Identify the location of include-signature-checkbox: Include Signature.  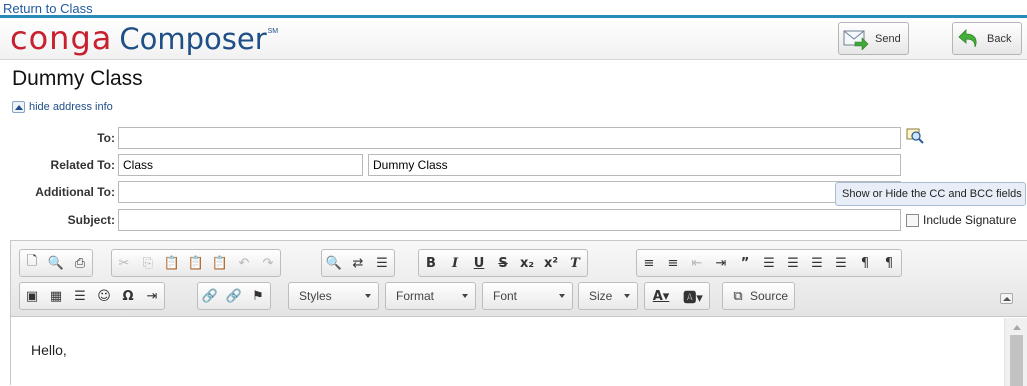
(961, 220).